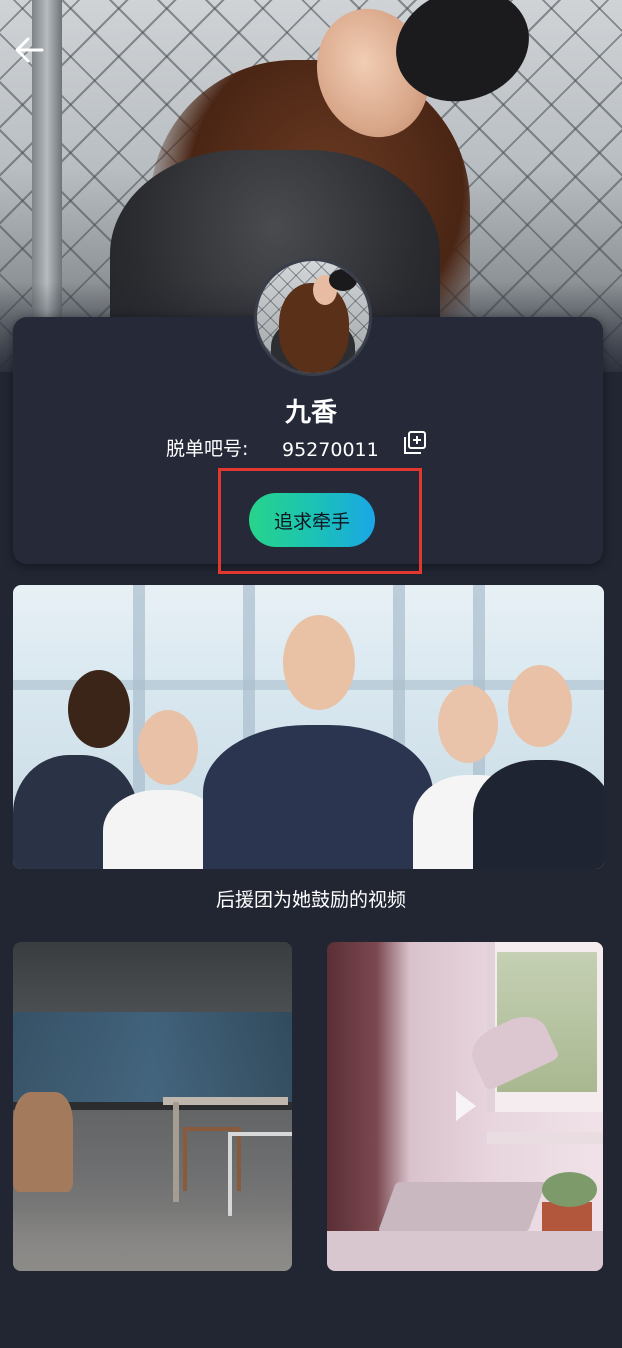  What do you see at coordinates (152, 1106) in the screenshot?
I see `video-thumbnail` at bounding box center [152, 1106].